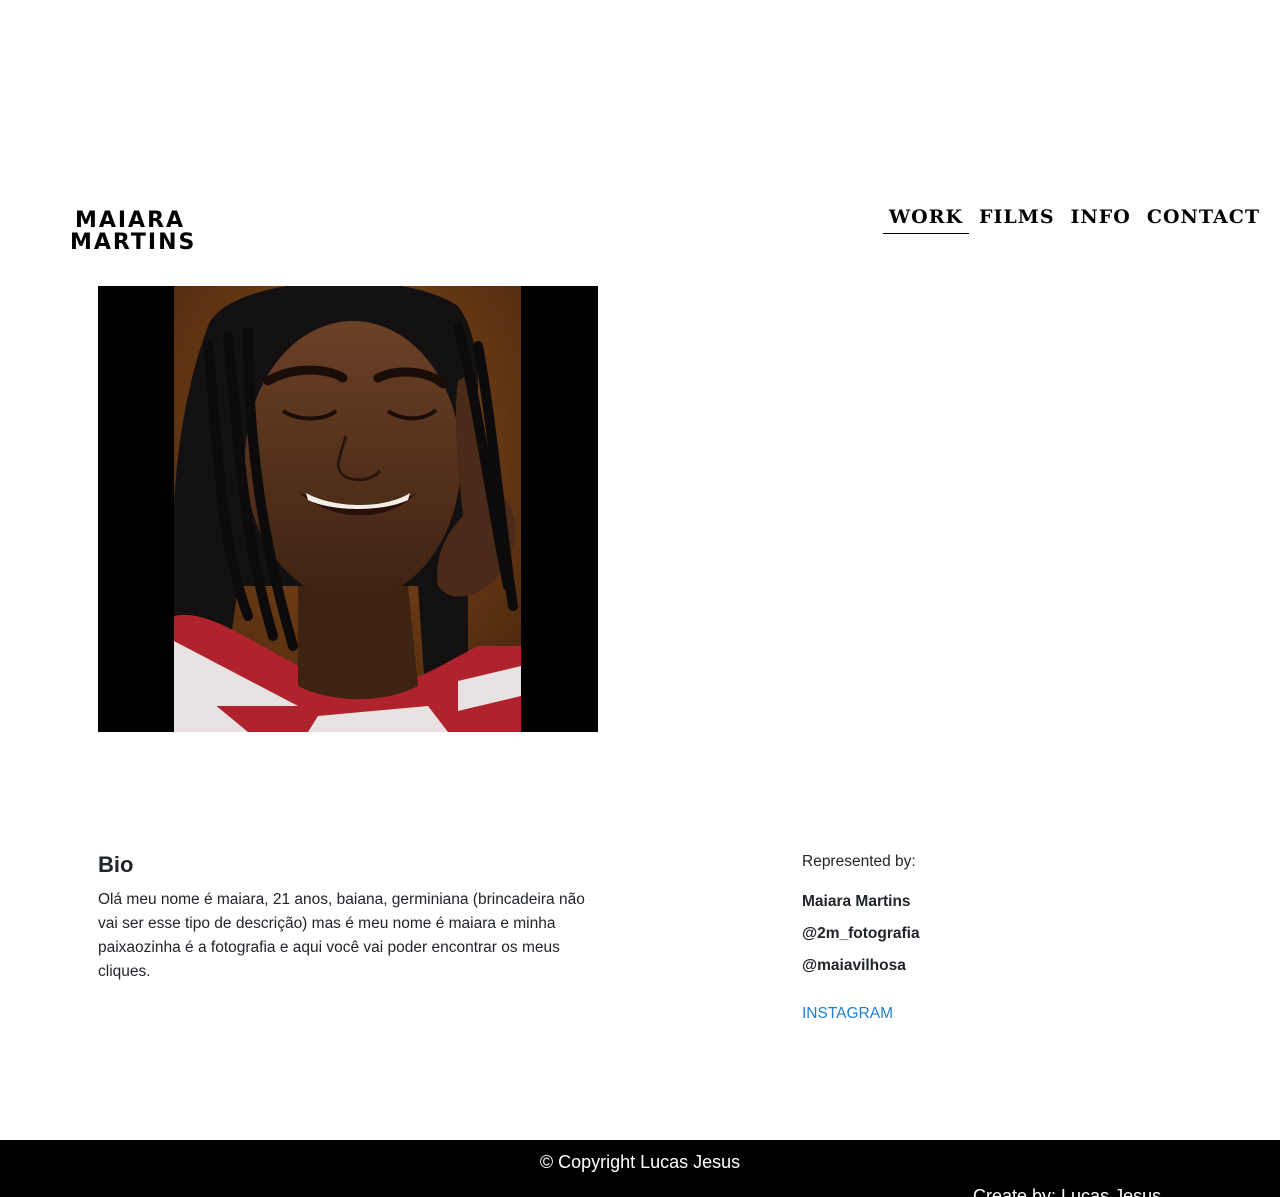 This screenshot has height=1197, width=1280. I want to click on nav-info-link: INFO, so click(1101, 219).